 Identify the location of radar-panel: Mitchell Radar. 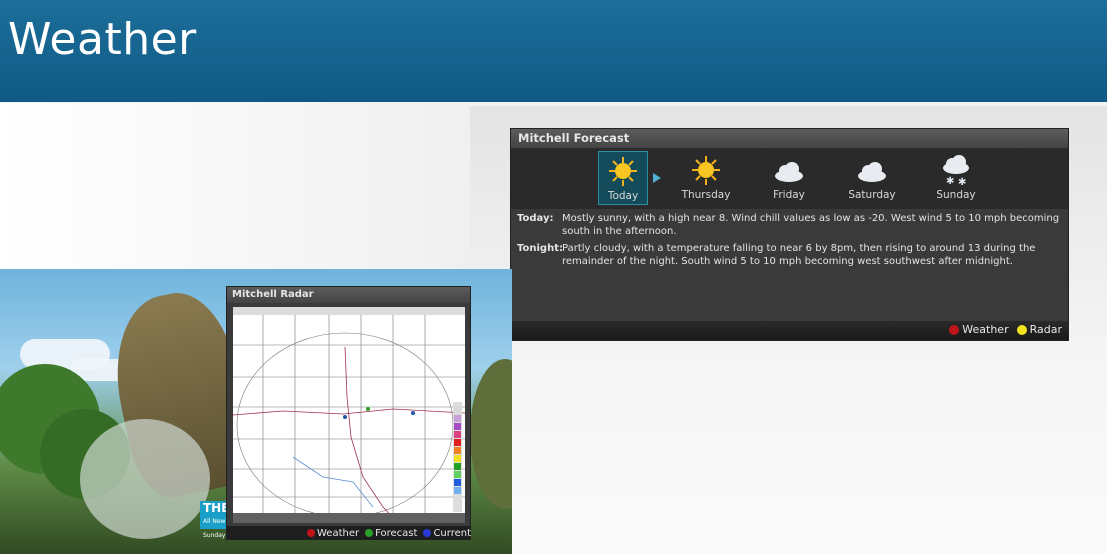
(348, 413).